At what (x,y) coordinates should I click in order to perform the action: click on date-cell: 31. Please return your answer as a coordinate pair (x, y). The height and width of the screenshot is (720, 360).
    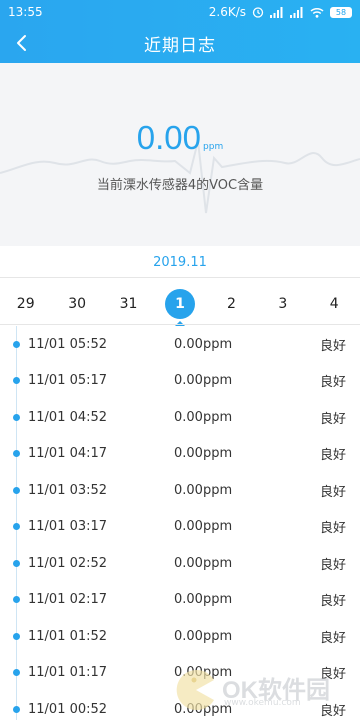
    Looking at the image, I should click on (128, 304).